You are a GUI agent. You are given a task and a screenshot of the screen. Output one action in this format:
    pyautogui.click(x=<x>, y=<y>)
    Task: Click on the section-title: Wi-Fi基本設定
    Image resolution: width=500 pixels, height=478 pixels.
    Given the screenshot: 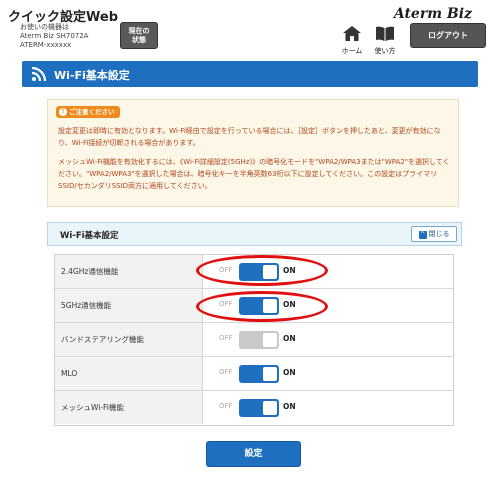 What is the action you would take?
    pyautogui.click(x=92, y=75)
    